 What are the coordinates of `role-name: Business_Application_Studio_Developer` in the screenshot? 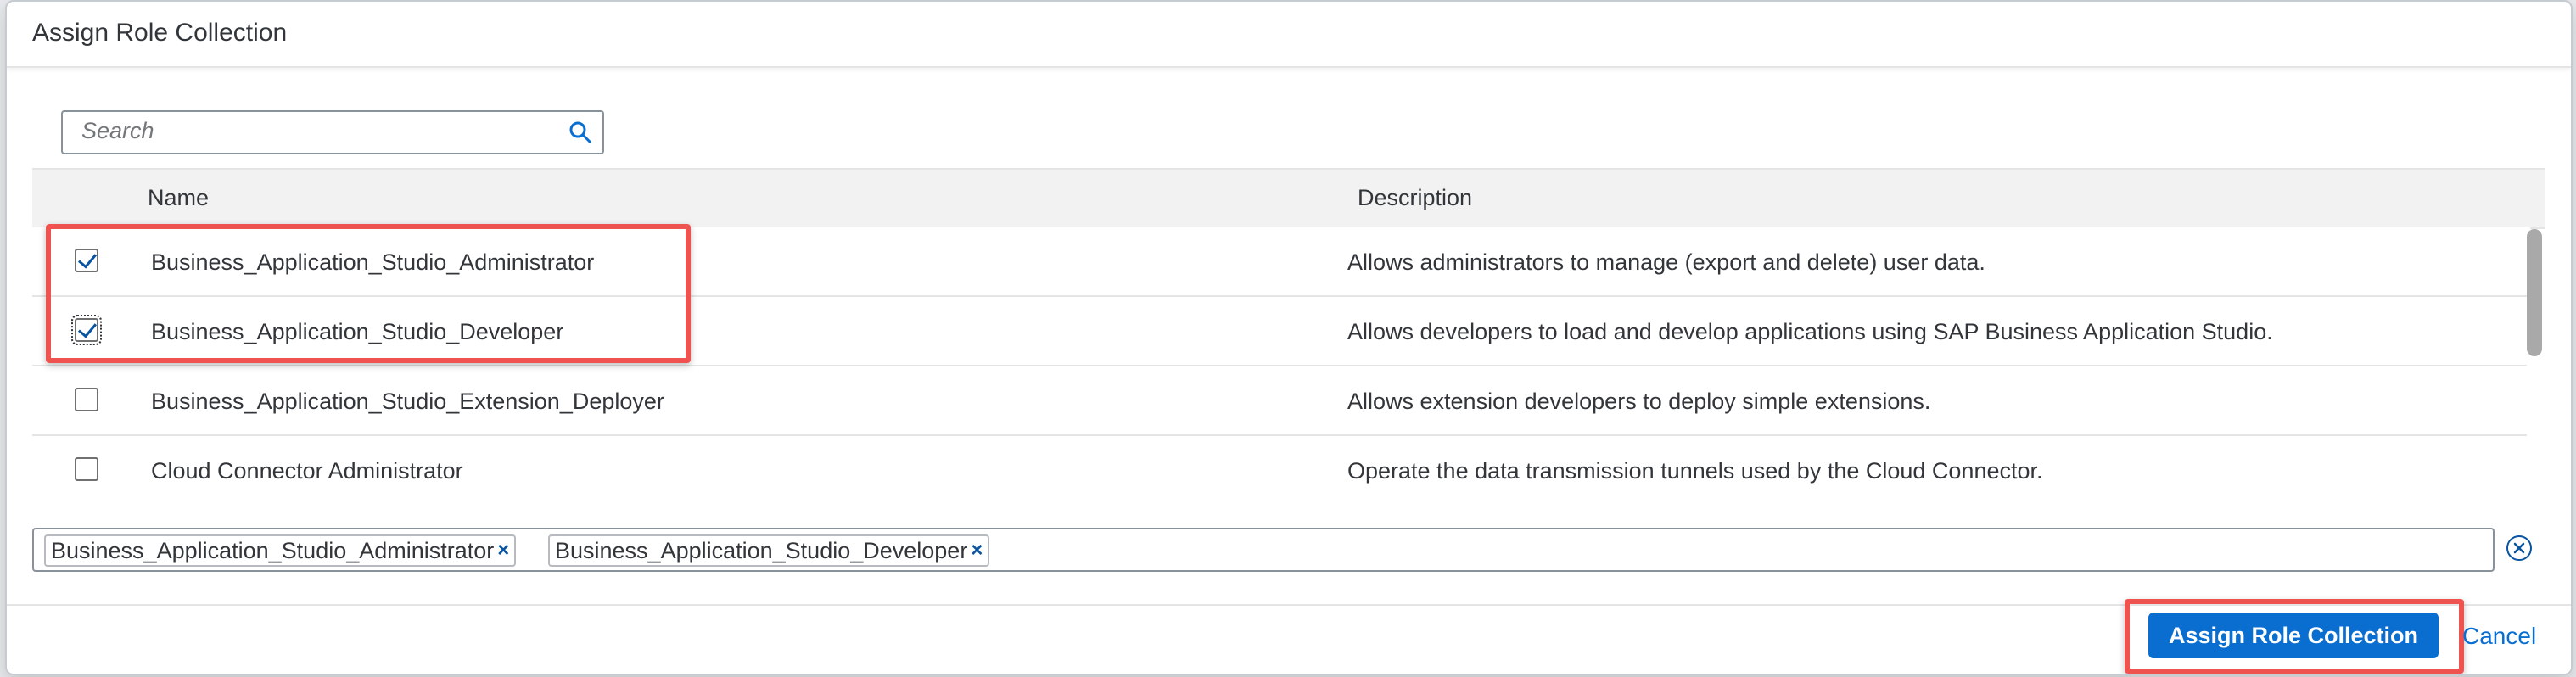 It's located at (357, 332).